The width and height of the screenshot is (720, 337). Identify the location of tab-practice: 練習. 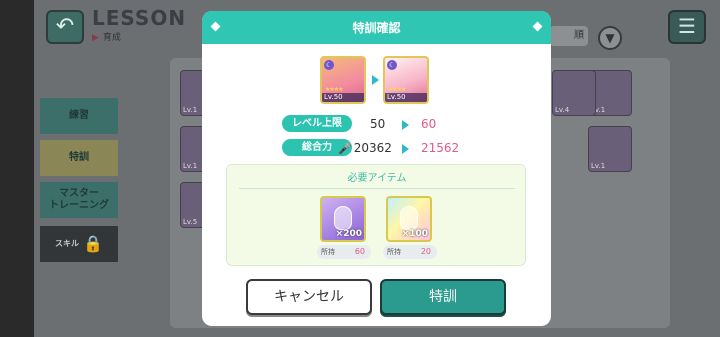
(79, 116).